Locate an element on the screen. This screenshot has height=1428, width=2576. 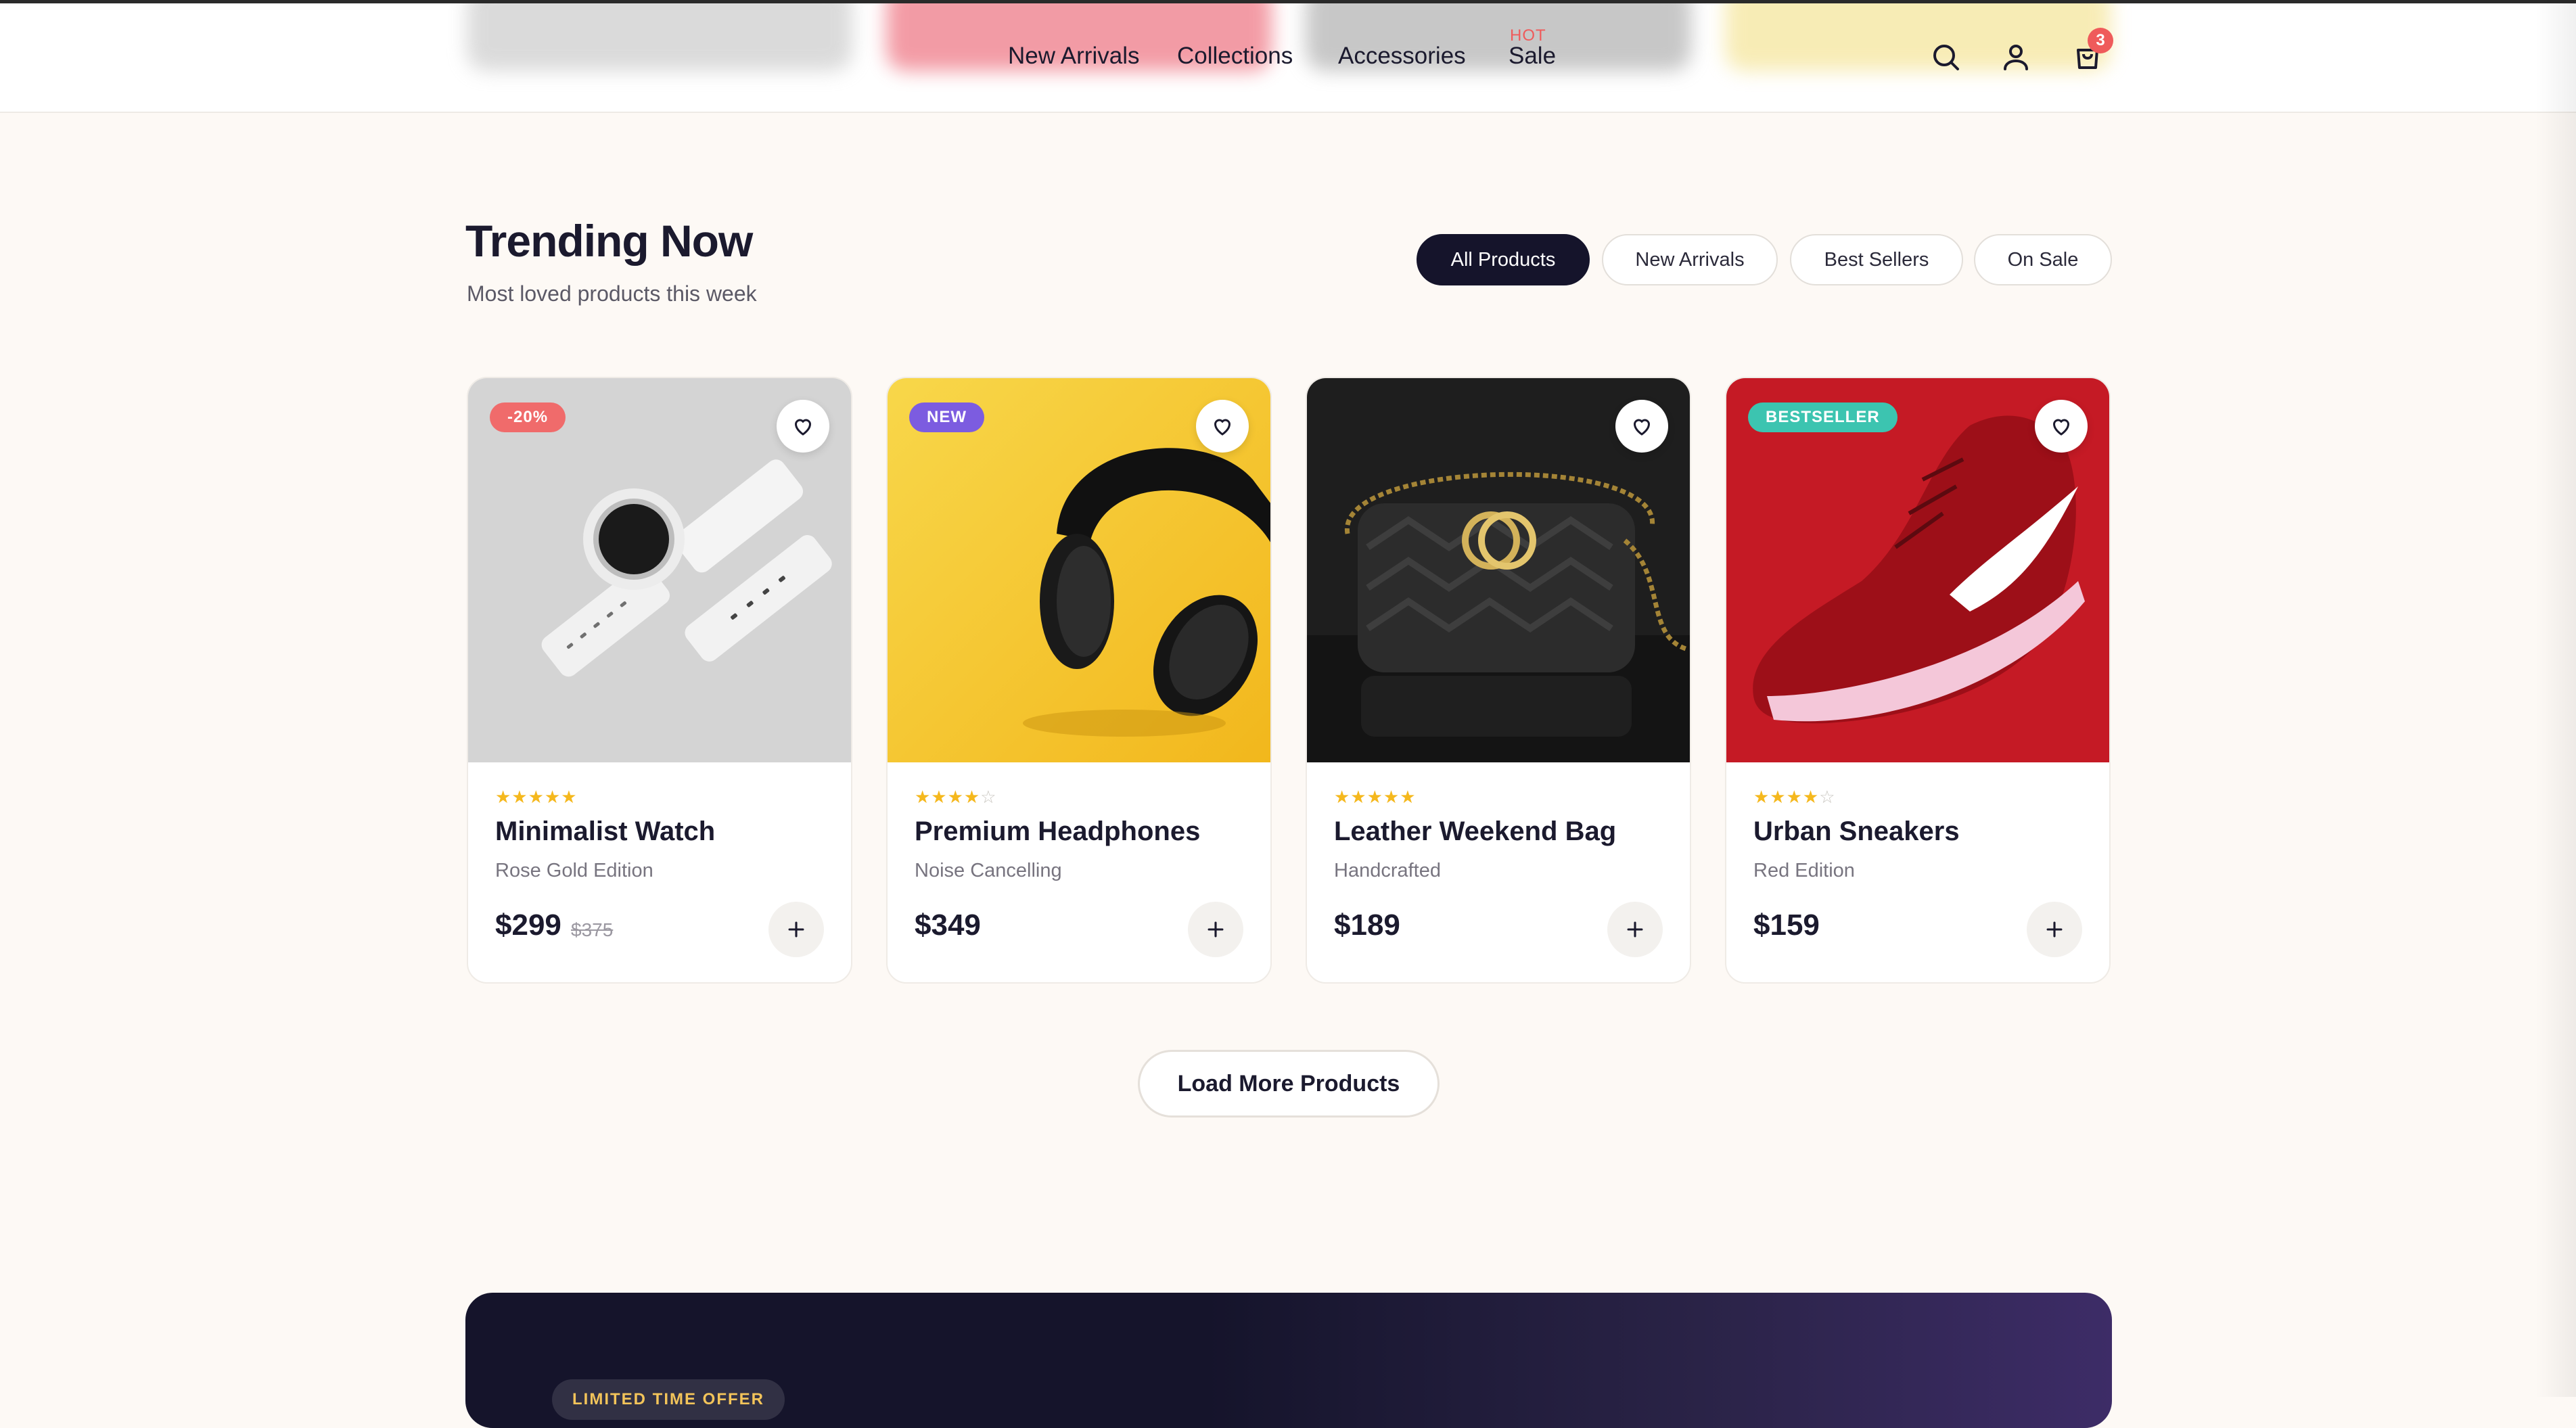
search-icon is located at coordinates (1945, 57).